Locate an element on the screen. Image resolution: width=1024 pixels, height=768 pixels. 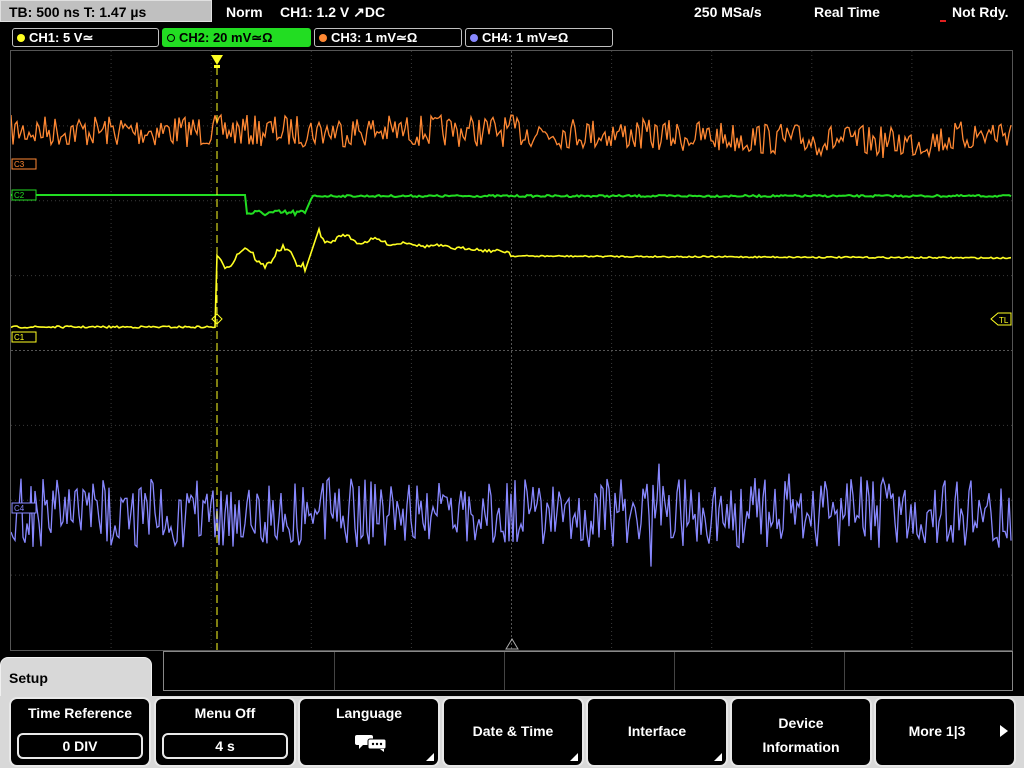
sample-rate: 250 MSa/s is located at coordinates (728, 12).